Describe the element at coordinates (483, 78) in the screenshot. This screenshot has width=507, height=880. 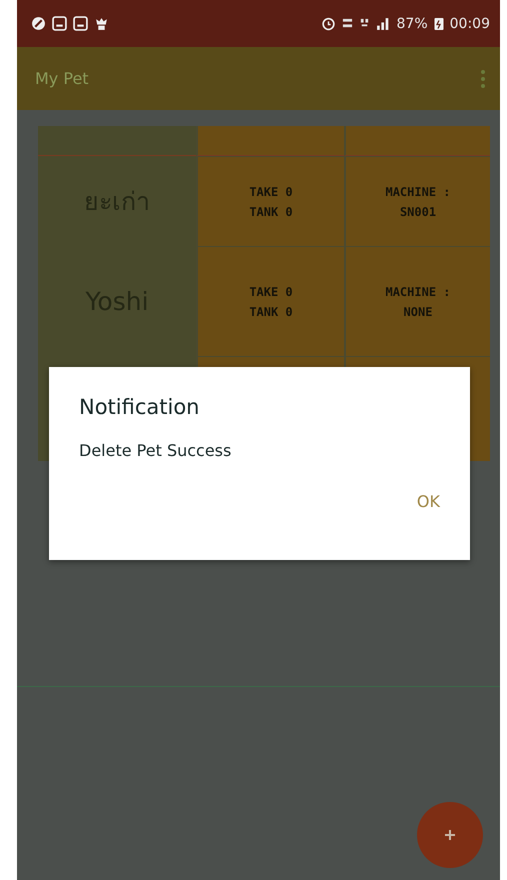
I see `more-options-icon` at that location.